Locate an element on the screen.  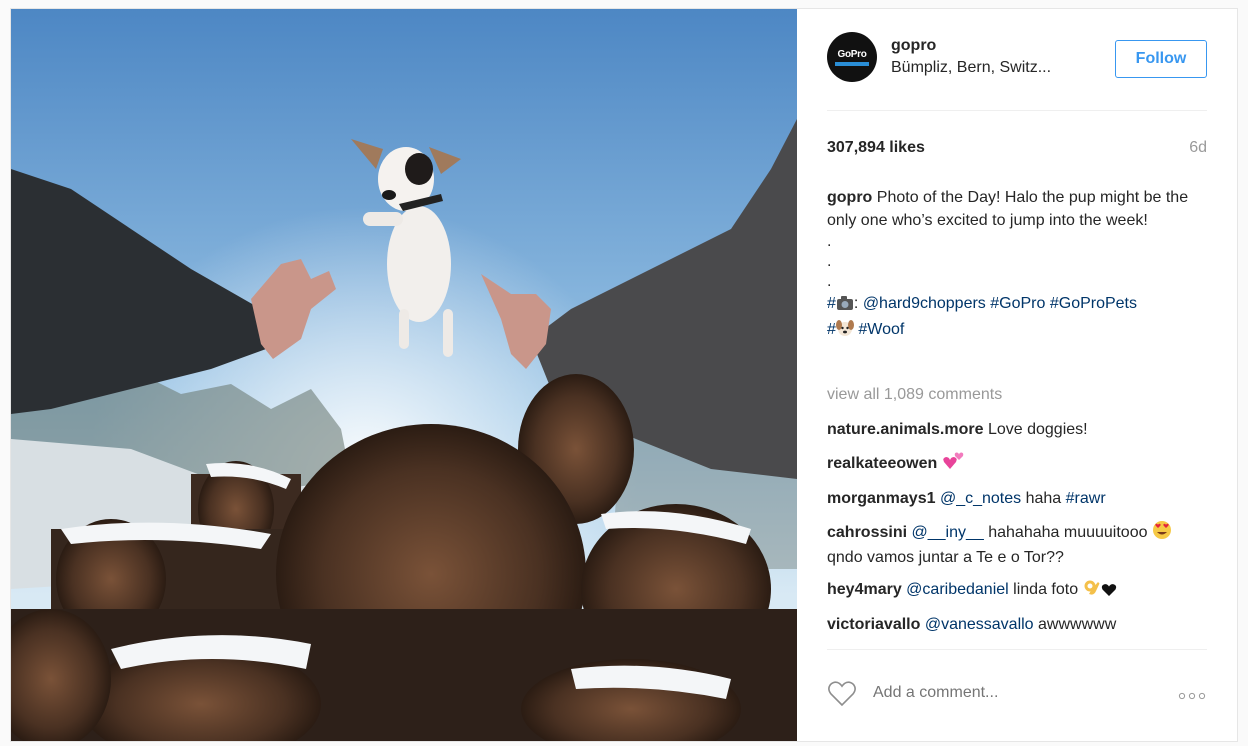
comment-footer is located at coordinates (1017, 695).